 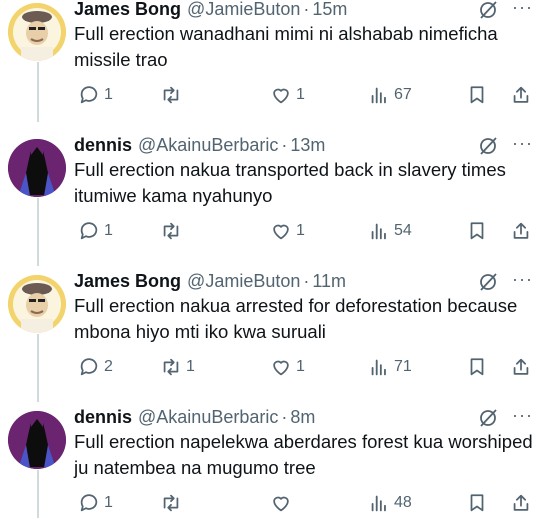 What do you see at coordinates (307, 95) in the screenshot?
I see `tweet-actions: 1 1 67` at bounding box center [307, 95].